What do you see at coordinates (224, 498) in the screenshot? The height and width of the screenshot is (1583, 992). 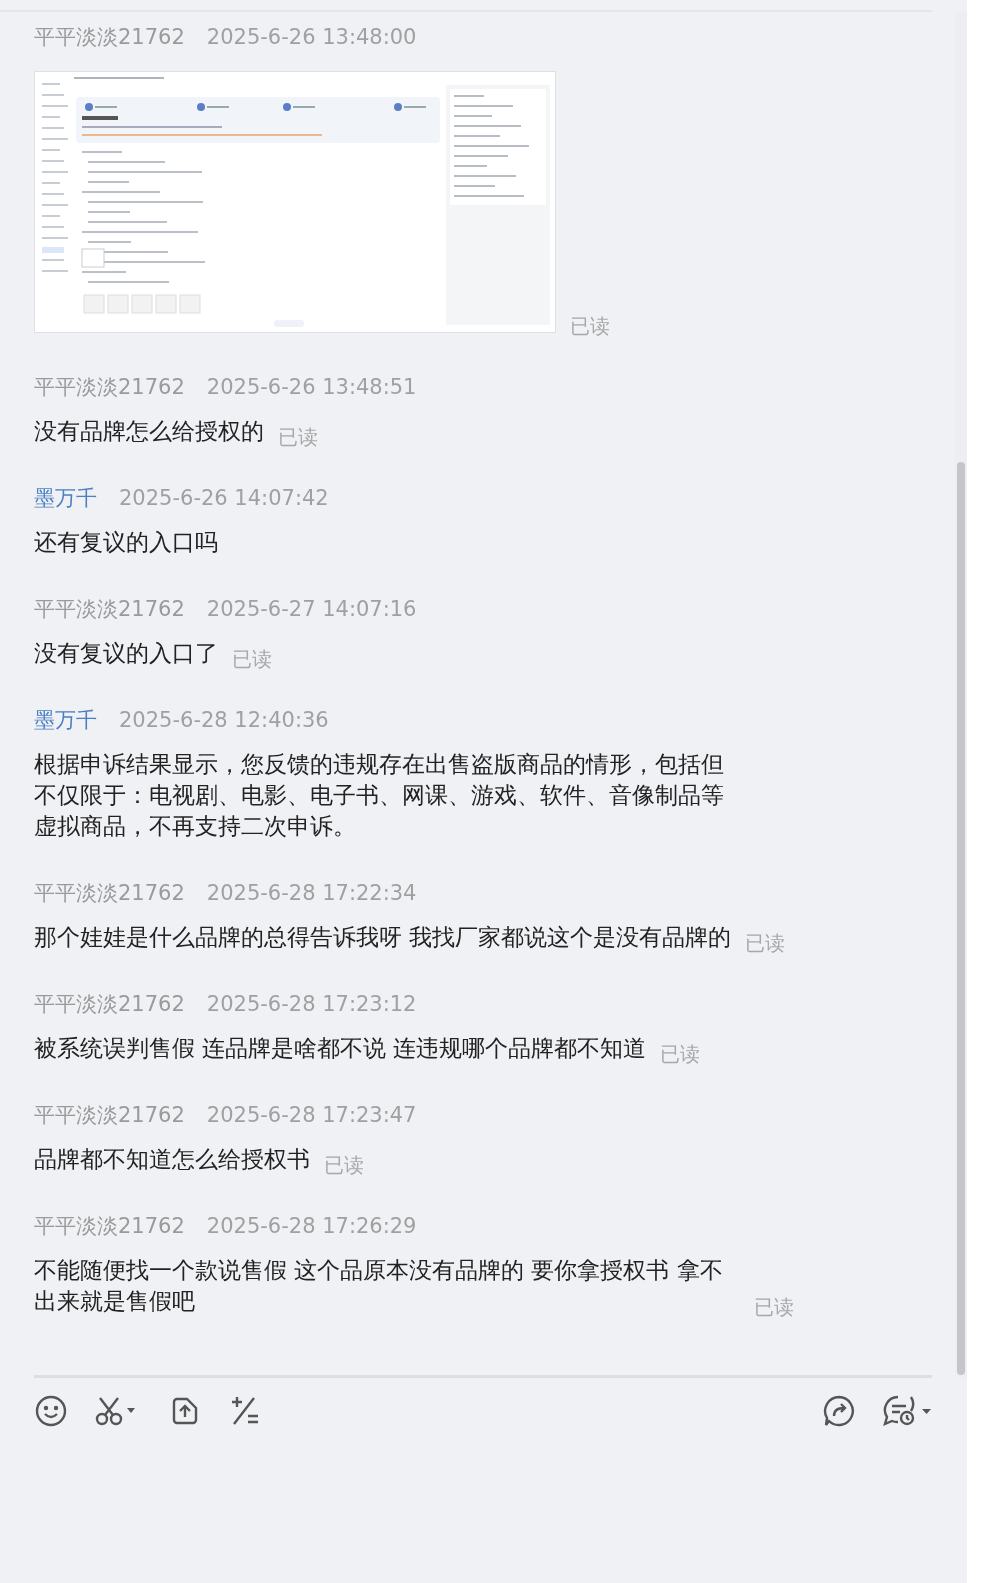 I see `message-time: 2025-6-26 14:07:42` at bounding box center [224, 498].